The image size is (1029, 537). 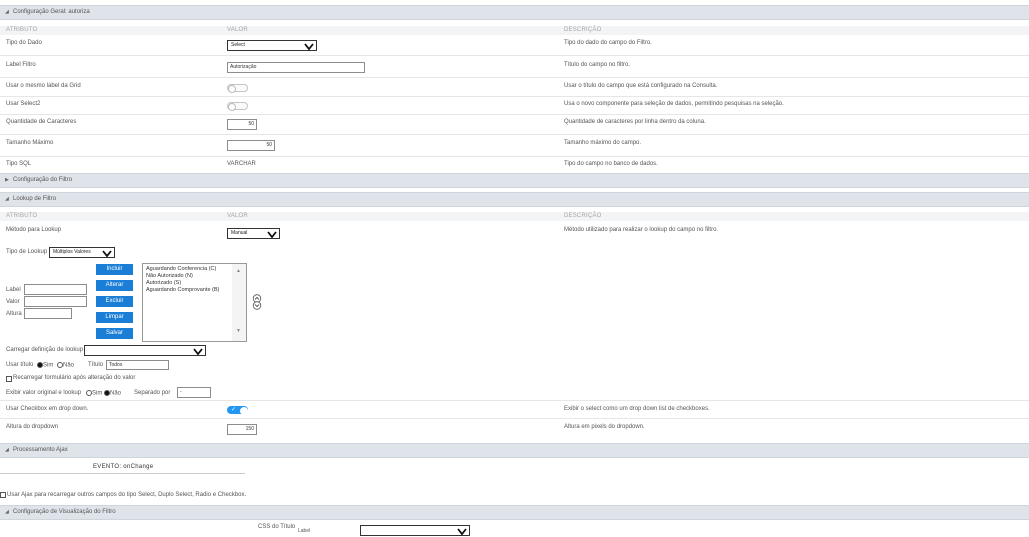 I want to click on separador-input: -, so click(x=194, y=392).